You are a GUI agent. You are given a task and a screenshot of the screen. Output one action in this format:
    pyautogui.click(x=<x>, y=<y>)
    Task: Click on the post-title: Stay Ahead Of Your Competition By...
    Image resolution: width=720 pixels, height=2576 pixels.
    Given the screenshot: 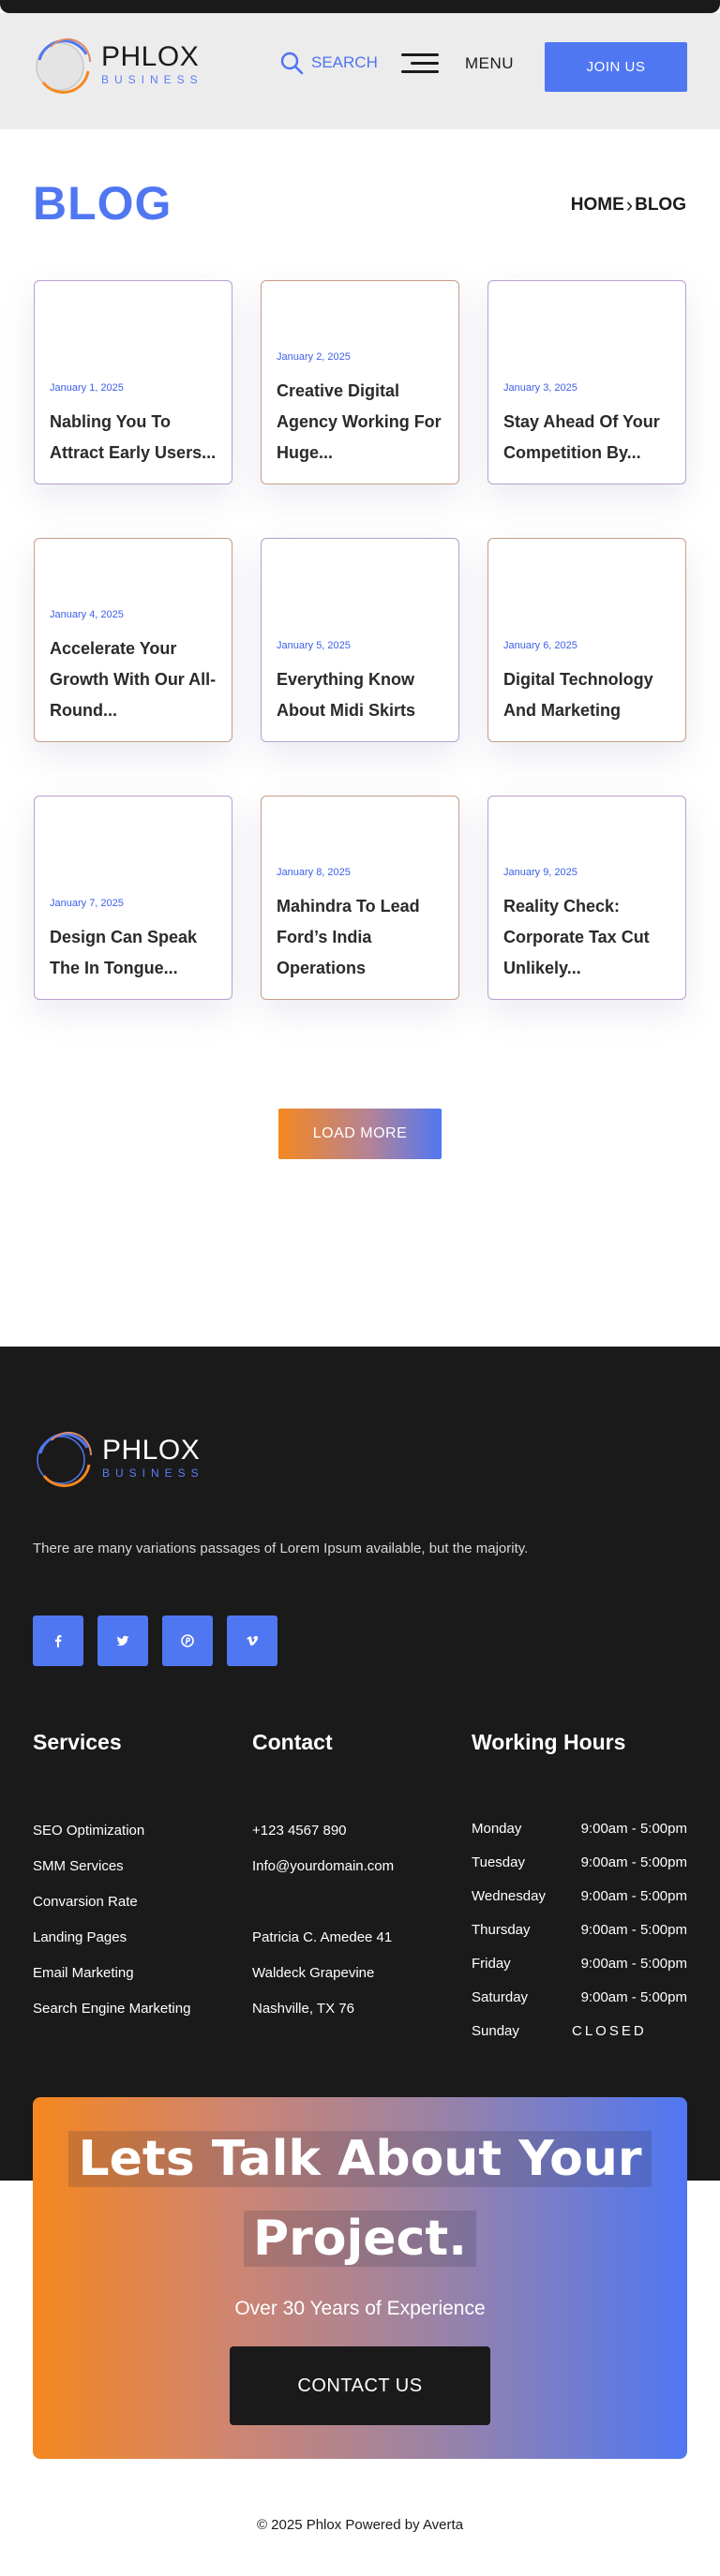 What is the action you would take?
    pyautogui.click(x=587, y=438)
    